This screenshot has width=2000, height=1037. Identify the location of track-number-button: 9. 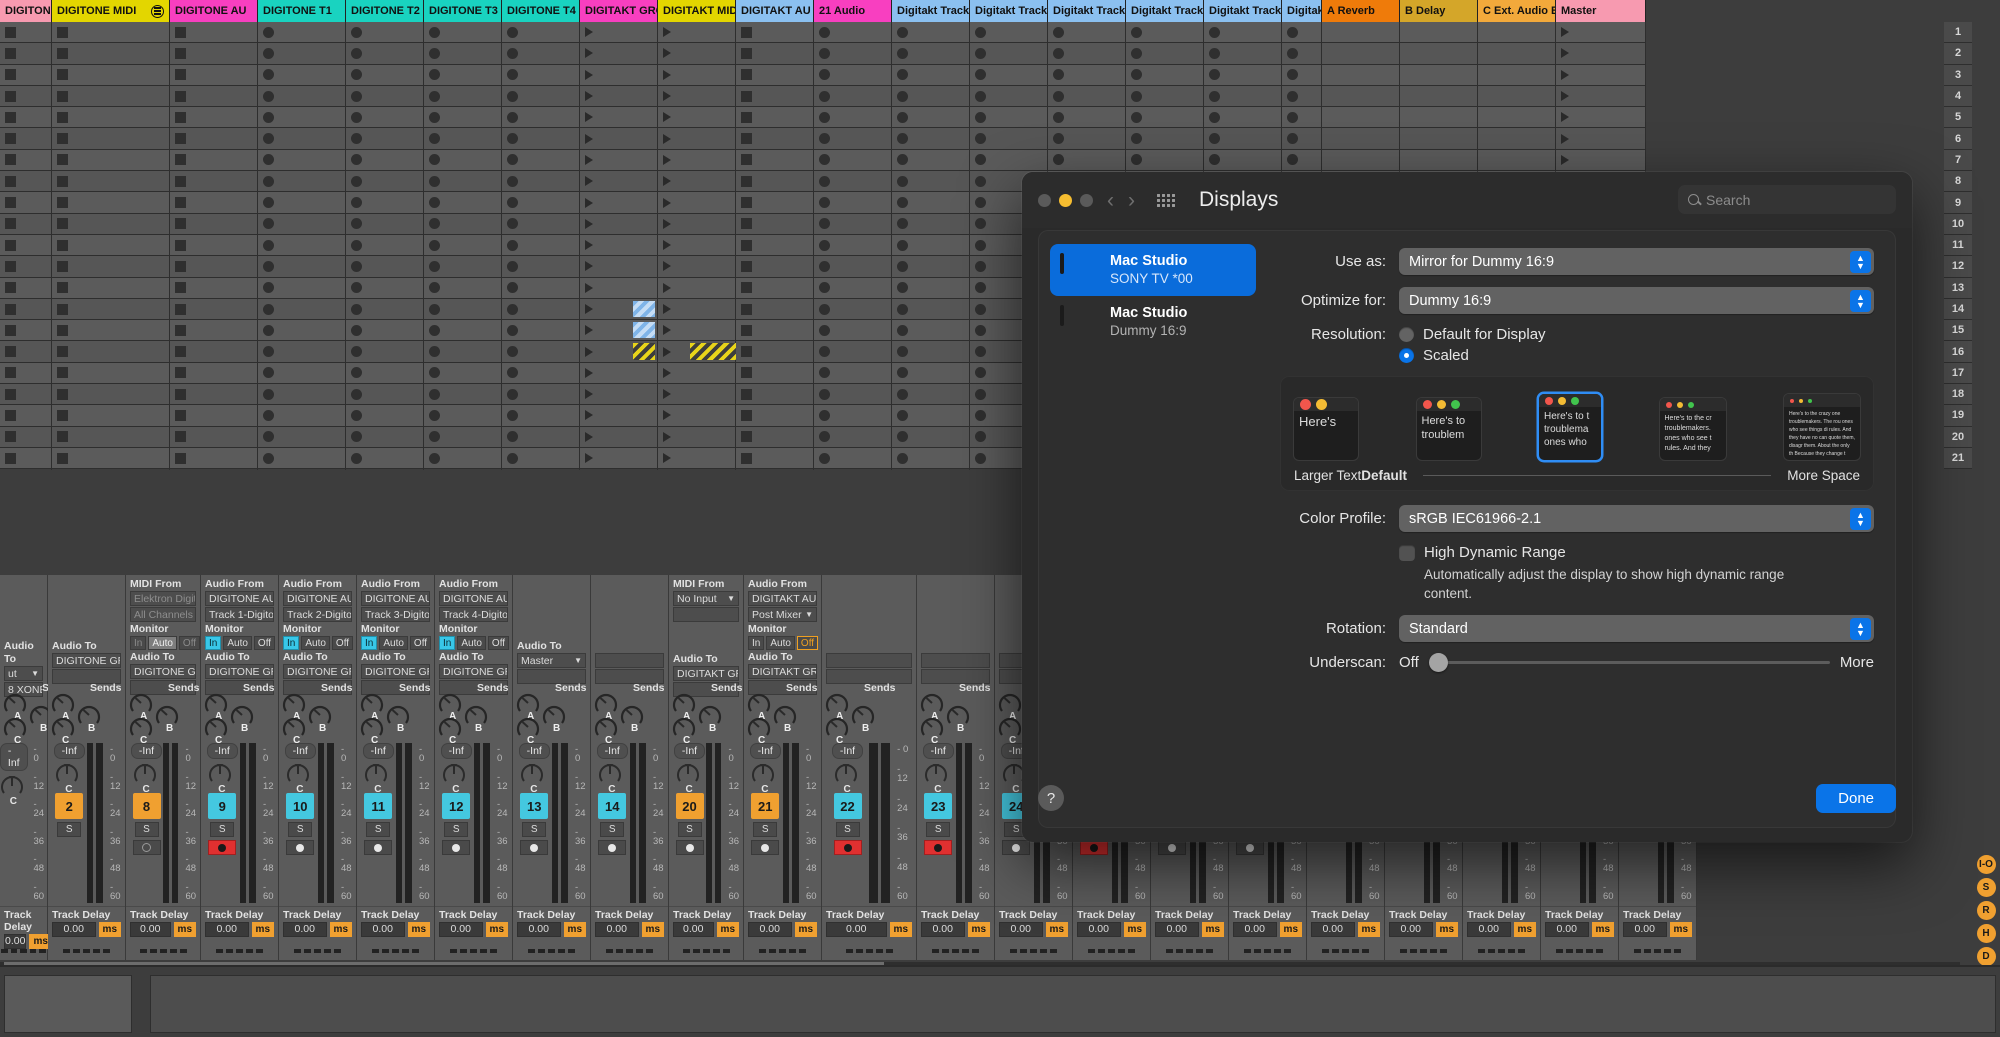
(222, 806).